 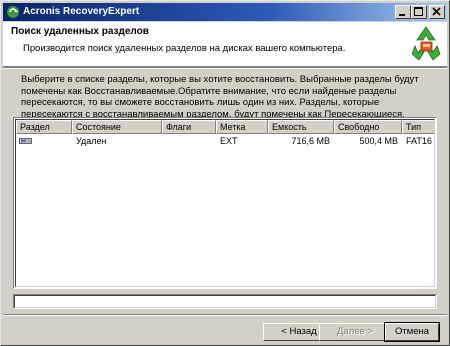 I want to click on maximize-button, so click(x=419, y=12).